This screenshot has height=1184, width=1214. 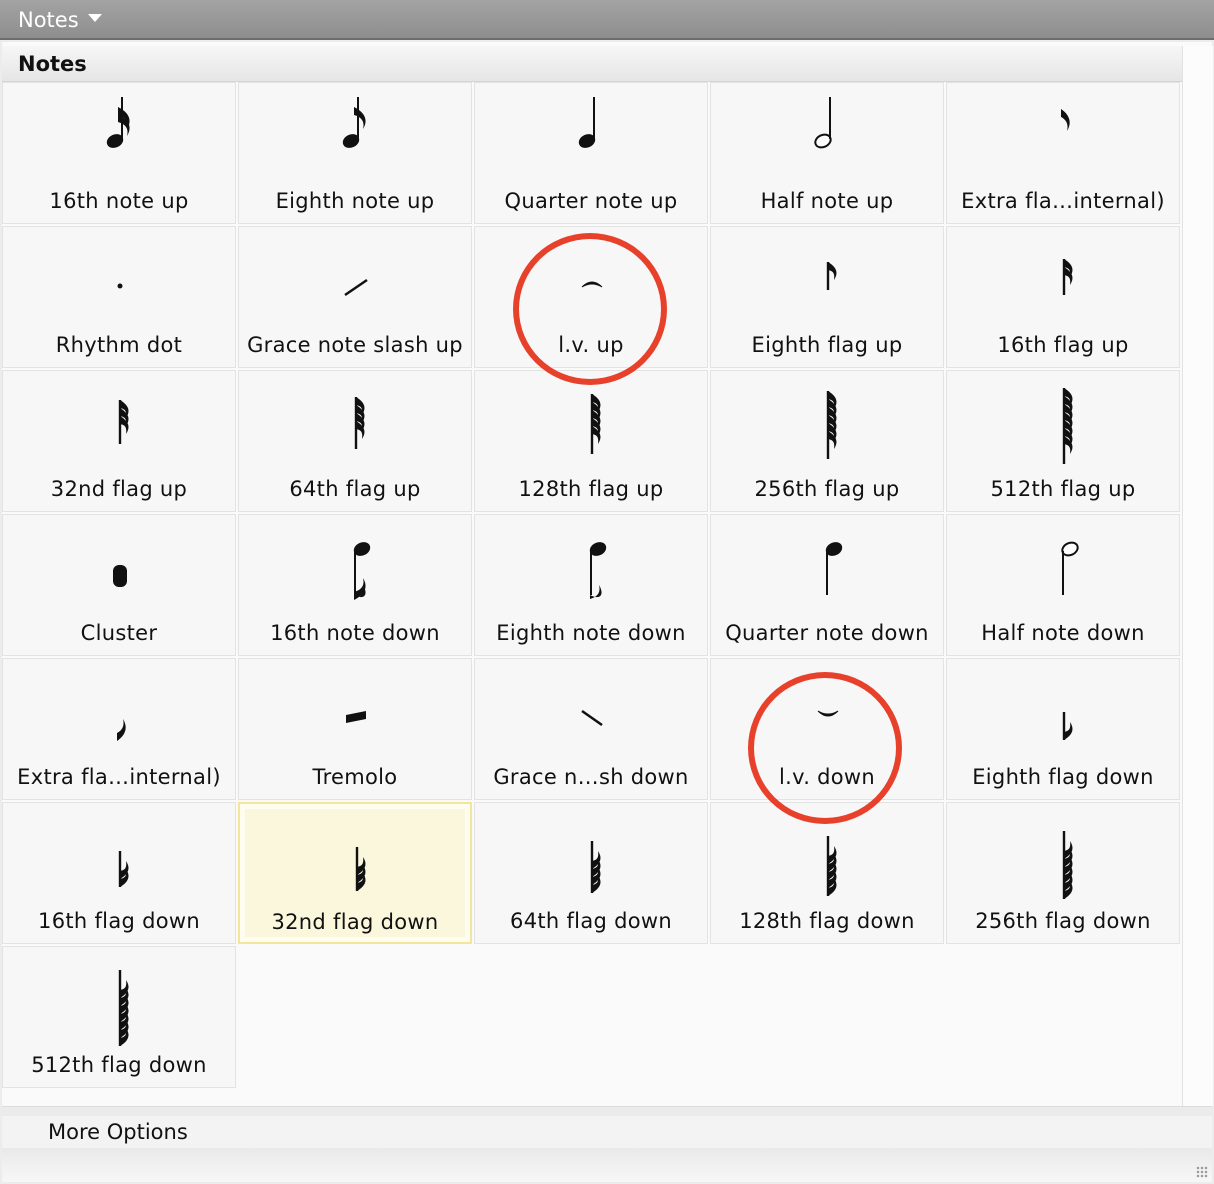 What do you see at coordinates (355, 201) in the screenshot?
I see `palette-cell-label: Eighth note up` at bounding box center [355, 201].